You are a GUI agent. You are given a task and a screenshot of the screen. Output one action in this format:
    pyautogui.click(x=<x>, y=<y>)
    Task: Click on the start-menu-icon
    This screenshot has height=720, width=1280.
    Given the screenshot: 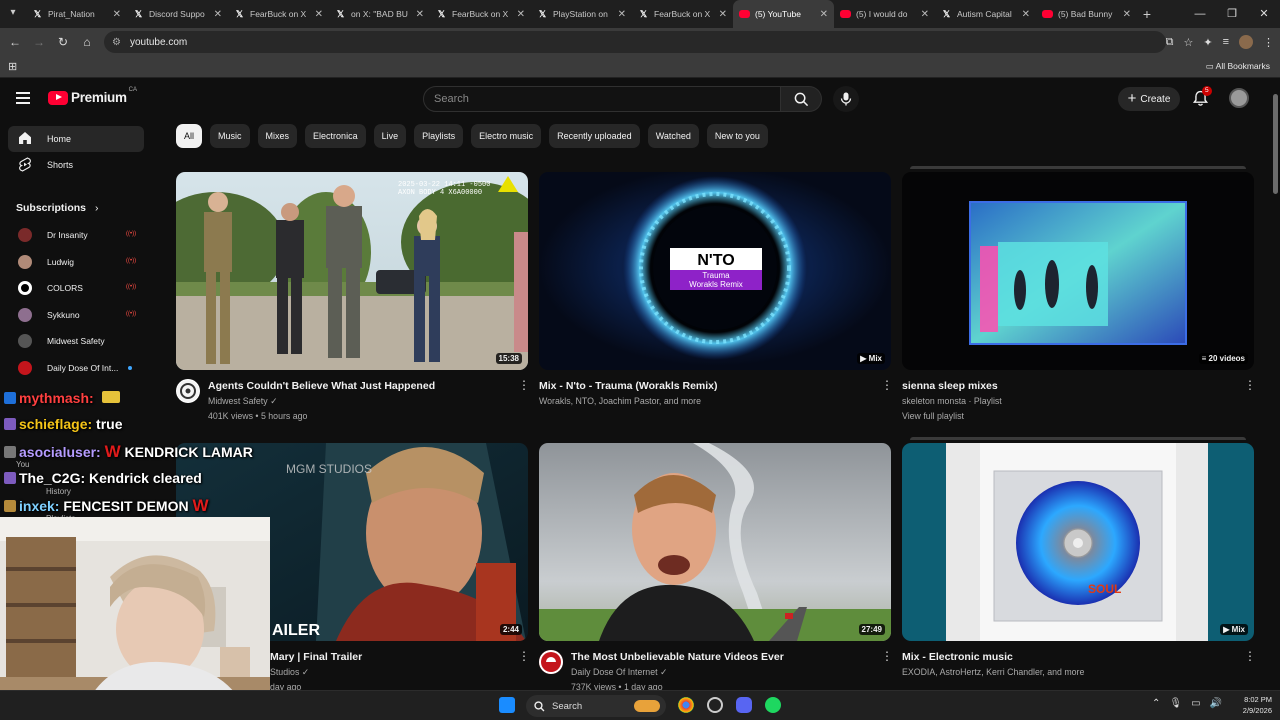 What is the action you would take?
    pyautogui.click(x=507, y=705)
    